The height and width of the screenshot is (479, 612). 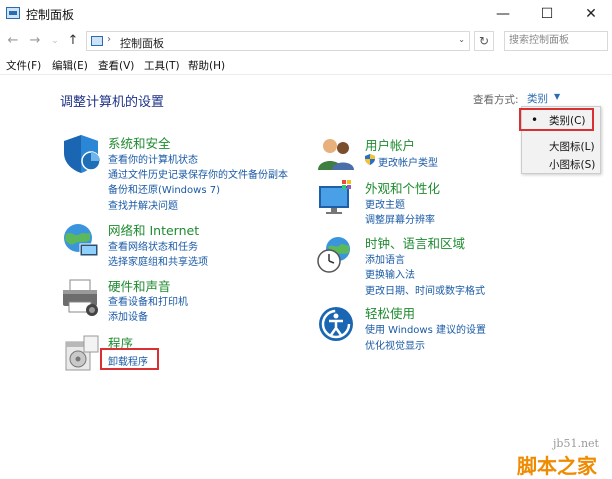 What do you see at coordinates (402, 187) in the screenshot?
I see `category-appearance: 外观和个性化` at bounding box center [402, 187].